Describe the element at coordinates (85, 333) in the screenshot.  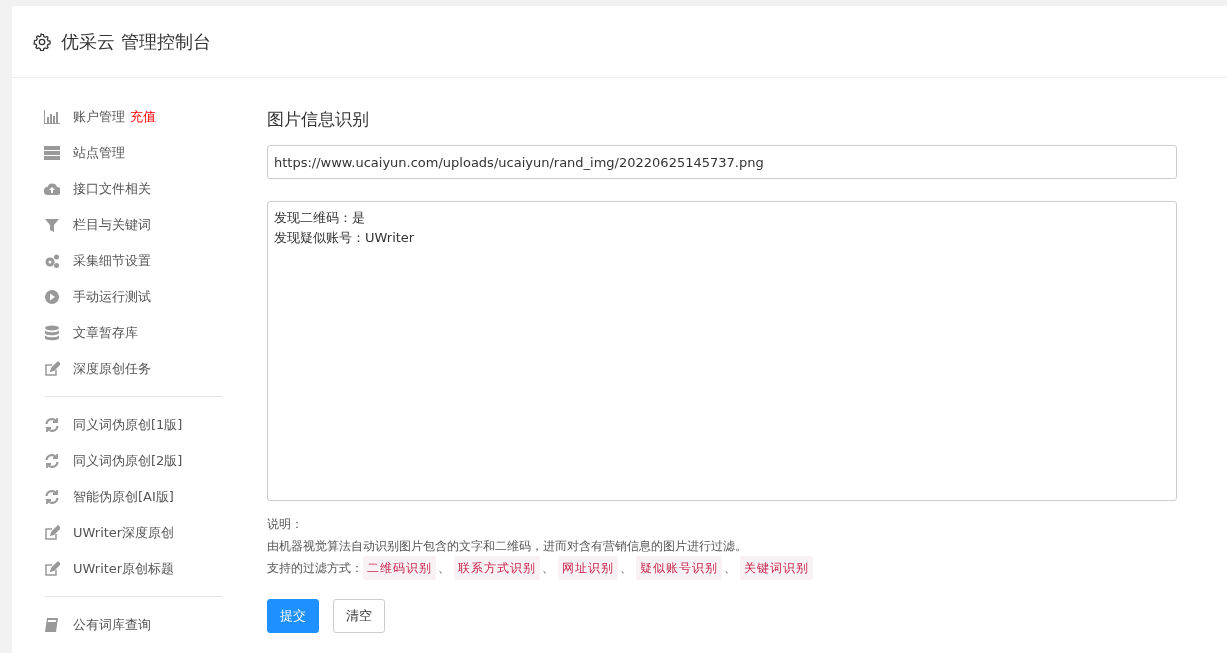
I see `sidebar-item: 文章暂存库` at that location.